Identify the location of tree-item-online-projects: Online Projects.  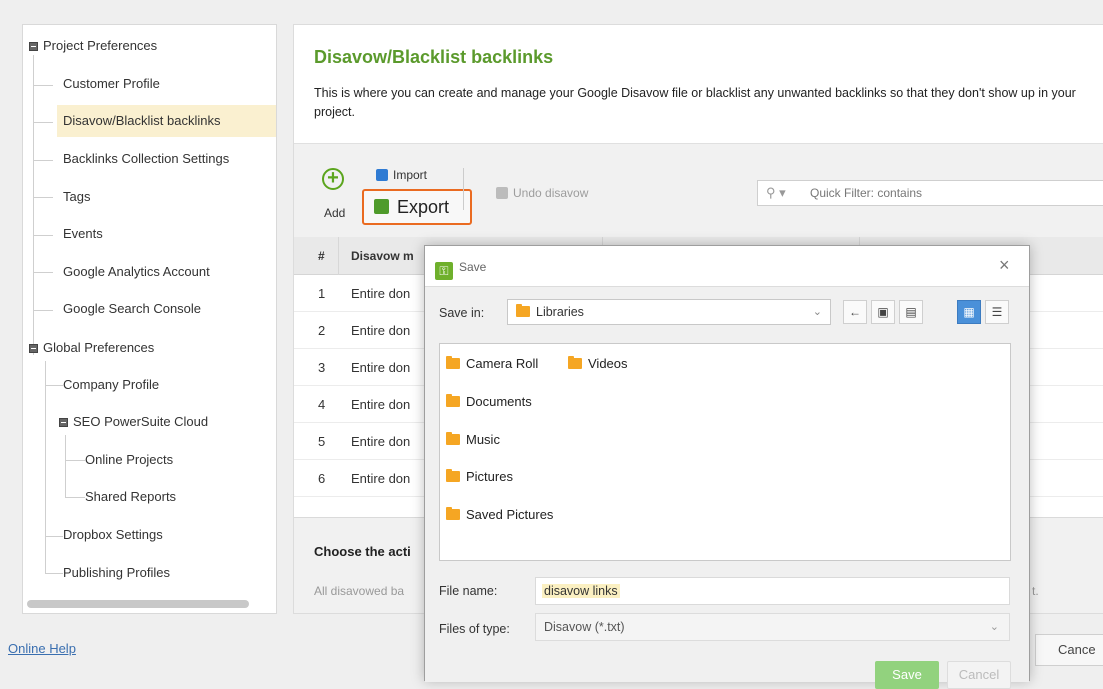
(129, 460).